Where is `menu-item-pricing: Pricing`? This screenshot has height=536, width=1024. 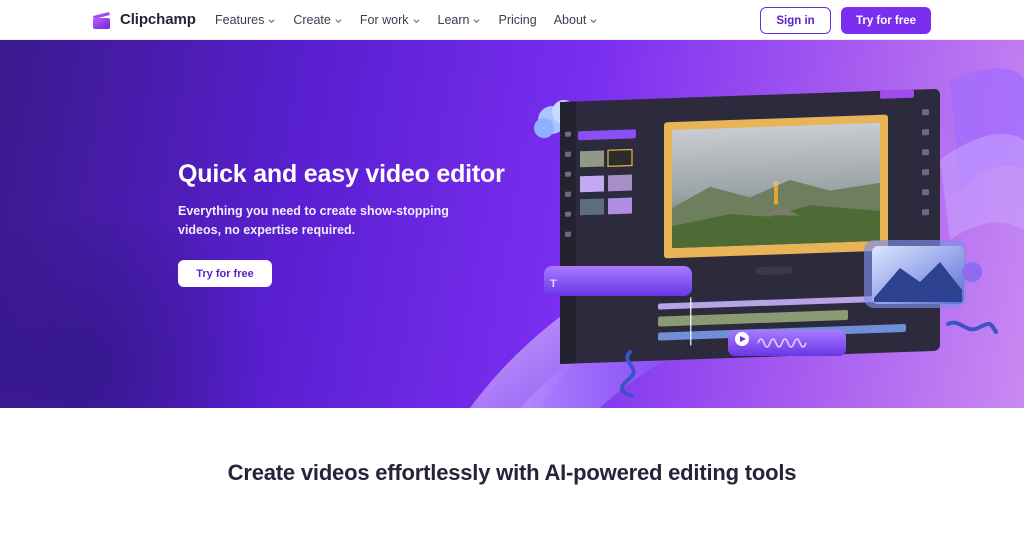
menu-item-pricing: Pricing is located at coordinates (517, 20).